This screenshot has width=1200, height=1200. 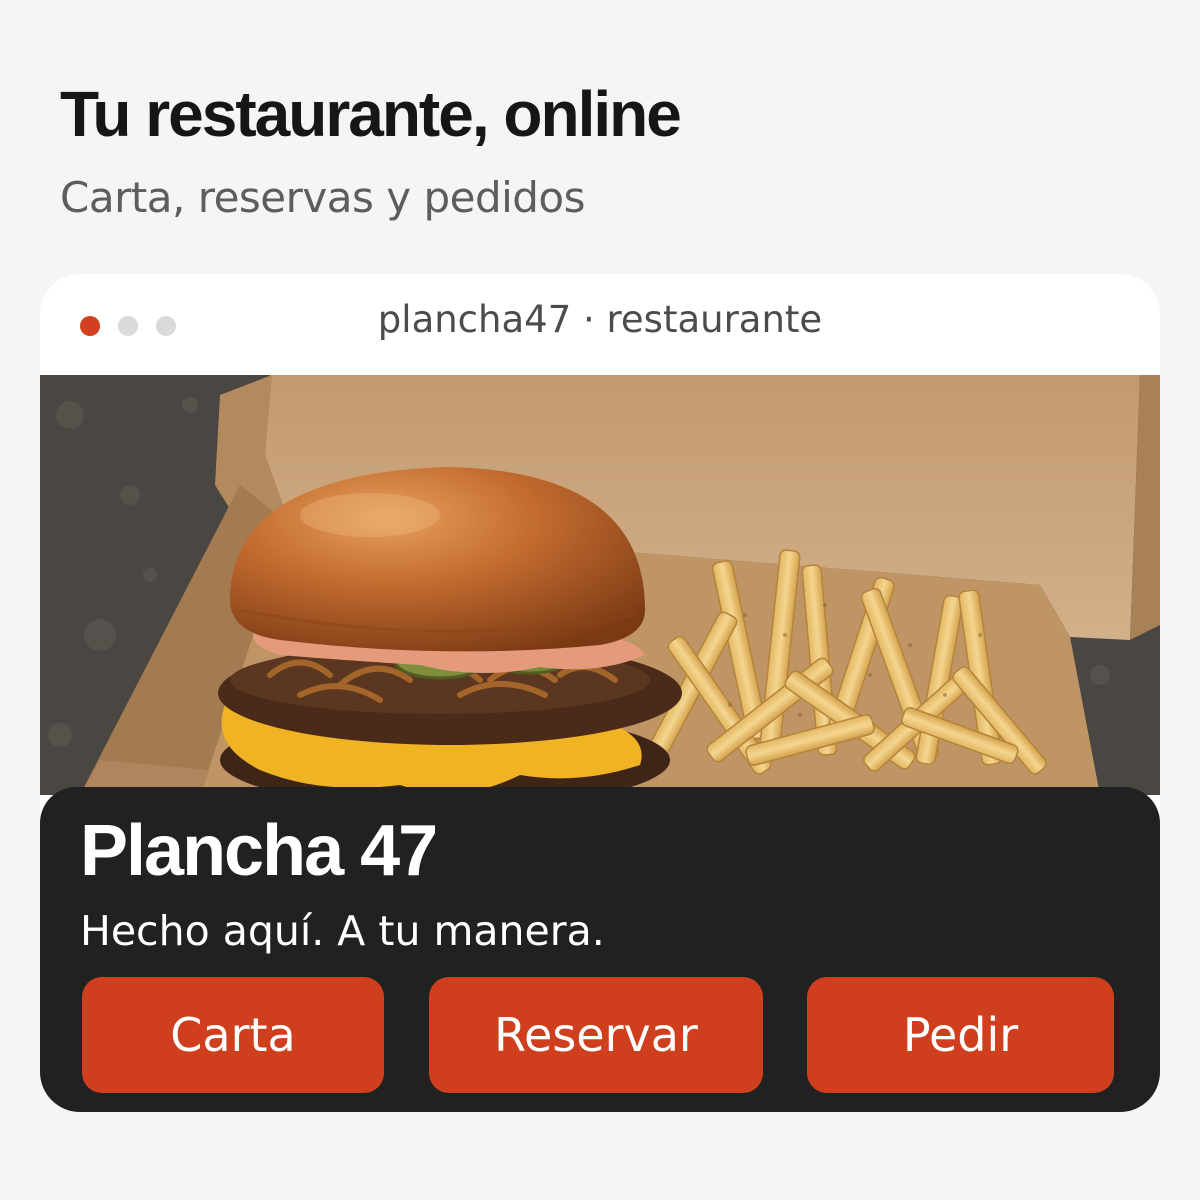 What do you see at coordinates (596, 1035) in the screenshot?
I see `reservar-button: Reservar` at bounding box center [596, 1035].